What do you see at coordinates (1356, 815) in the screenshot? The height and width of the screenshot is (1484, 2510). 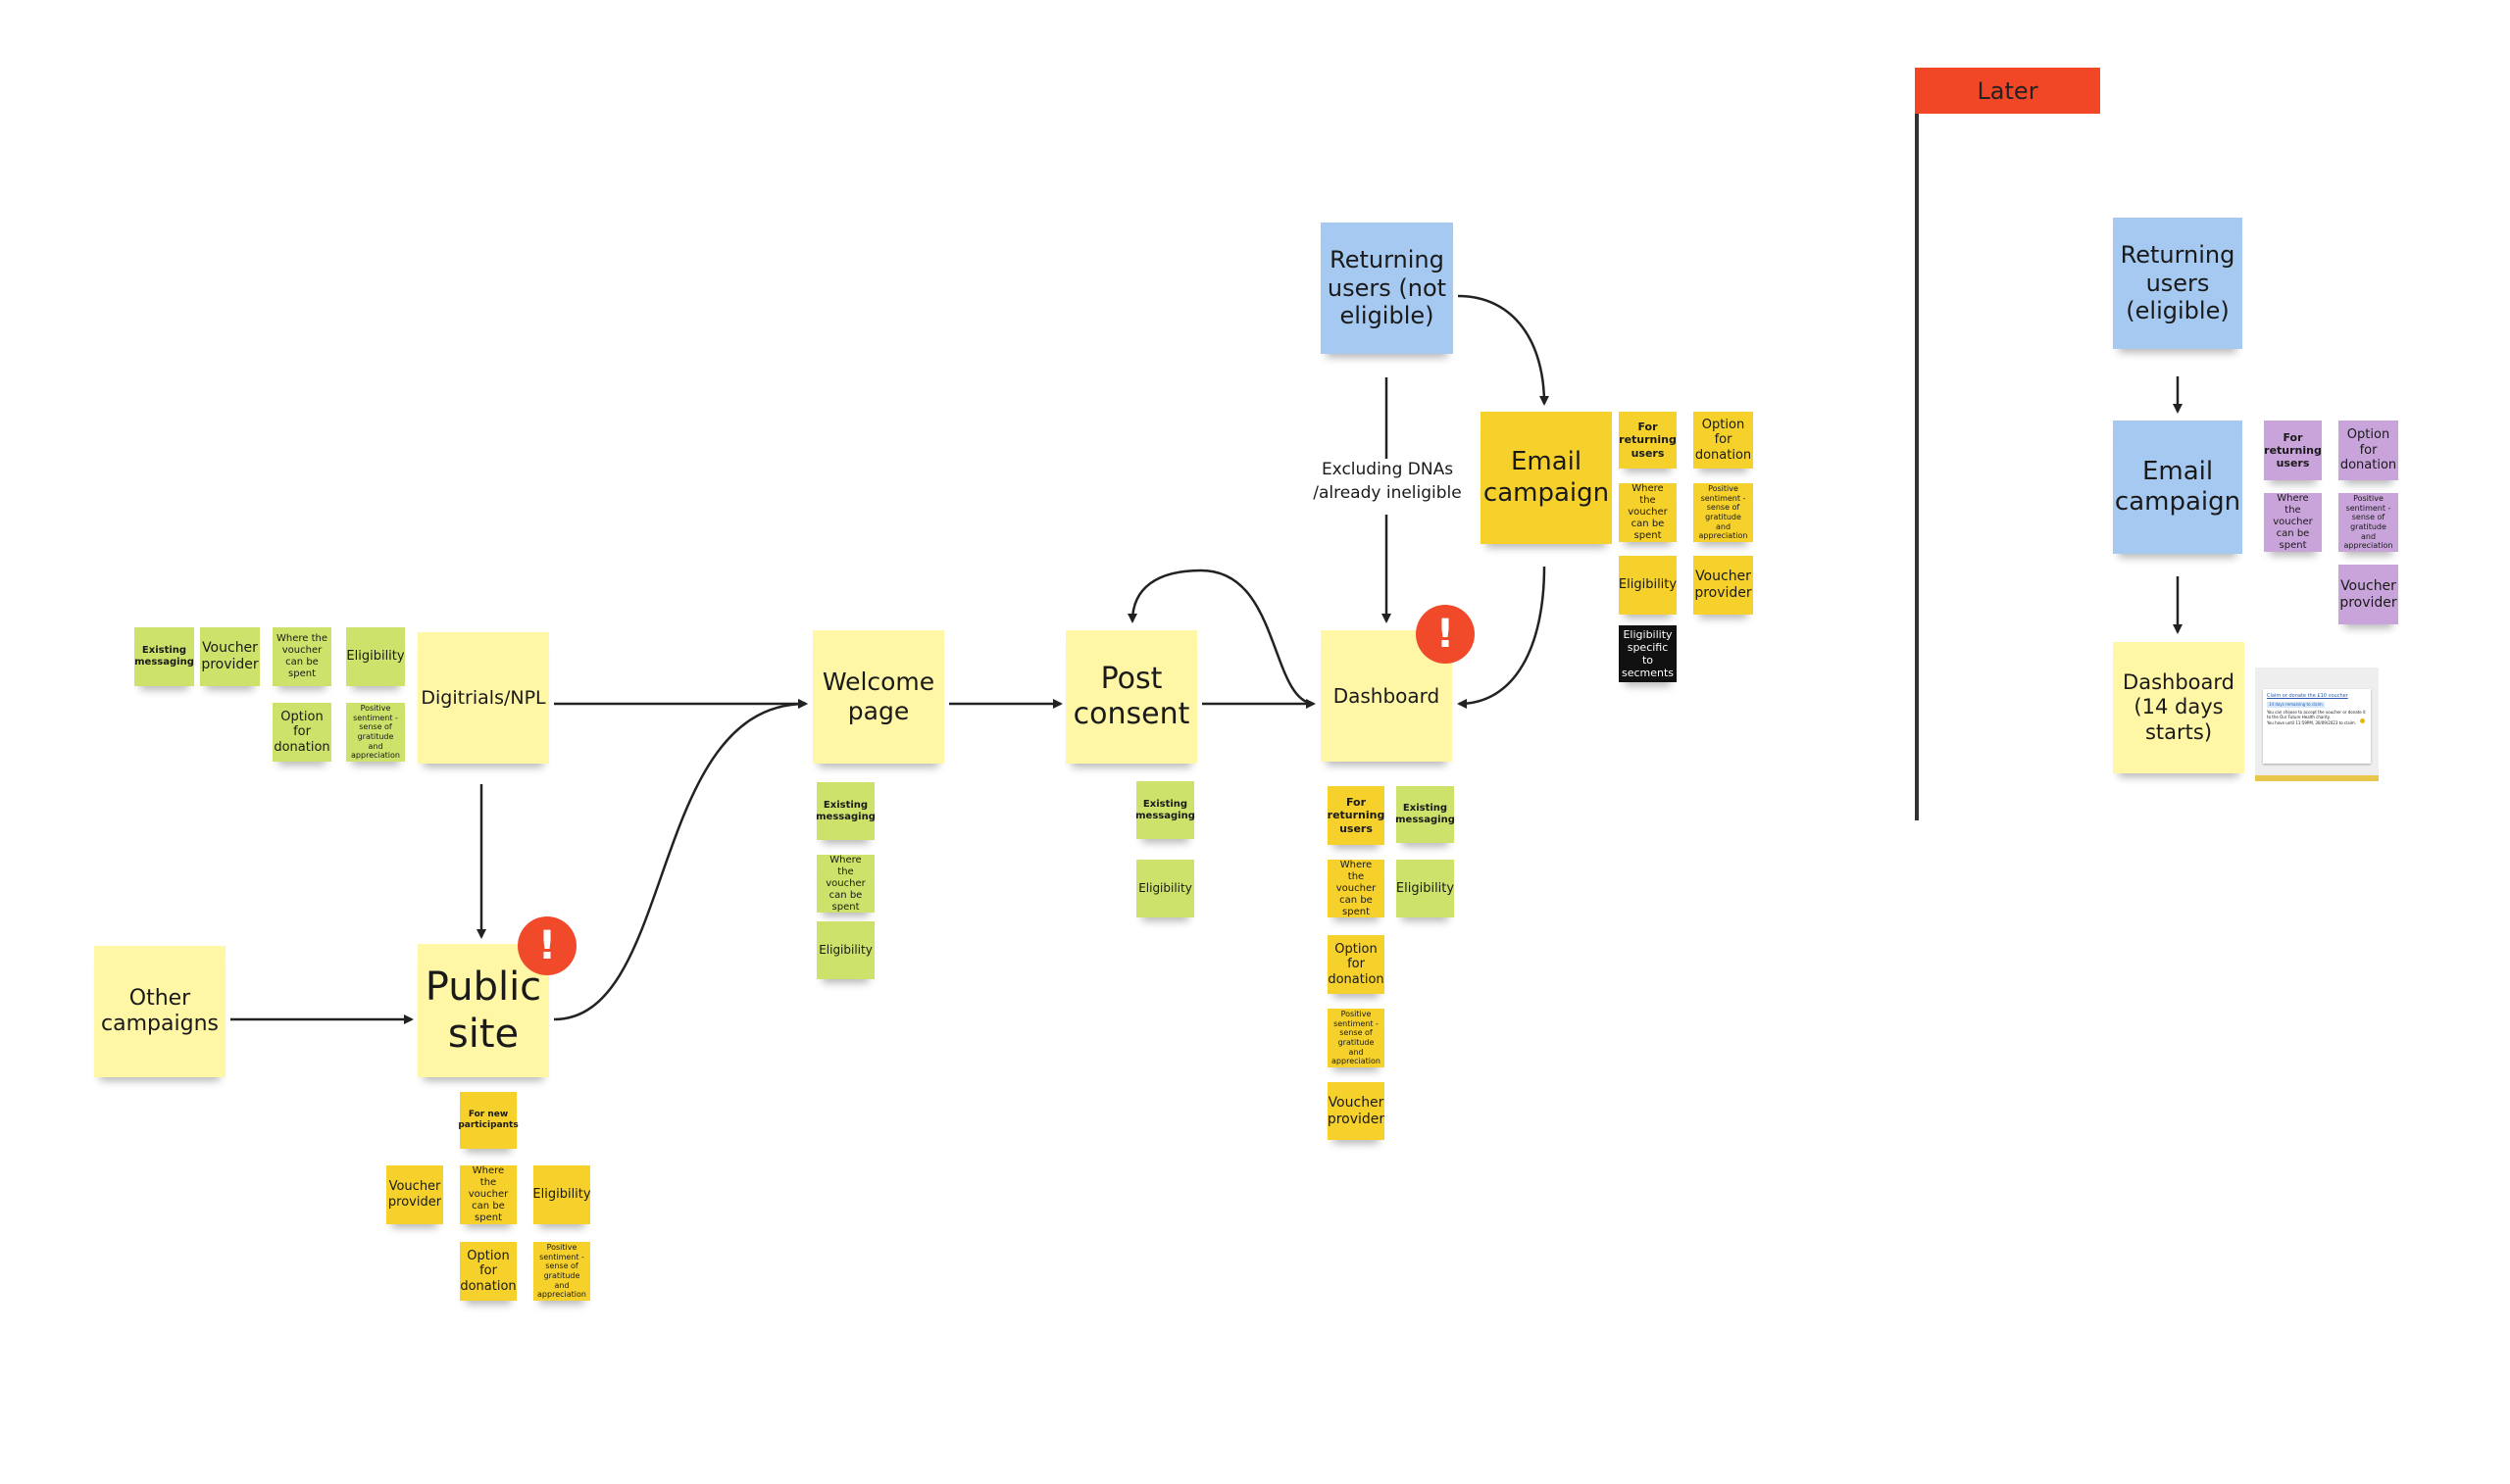 I see `sticky-note-db-for-returning: For returning users` at bounding box center [1356, 815].